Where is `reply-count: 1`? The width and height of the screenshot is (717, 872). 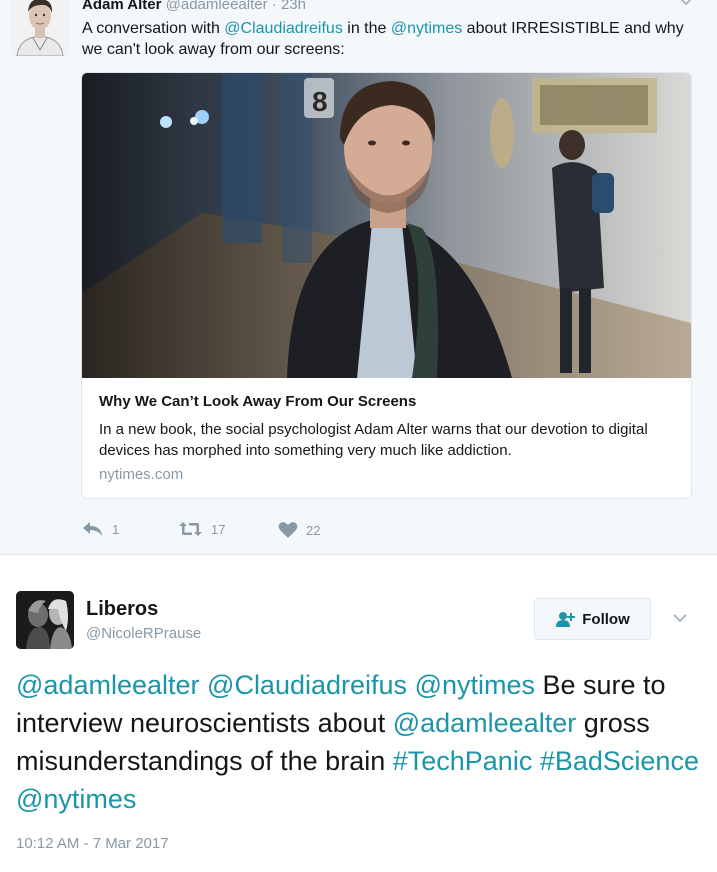
reply-count: 1 is located at coordinates (116, 529).